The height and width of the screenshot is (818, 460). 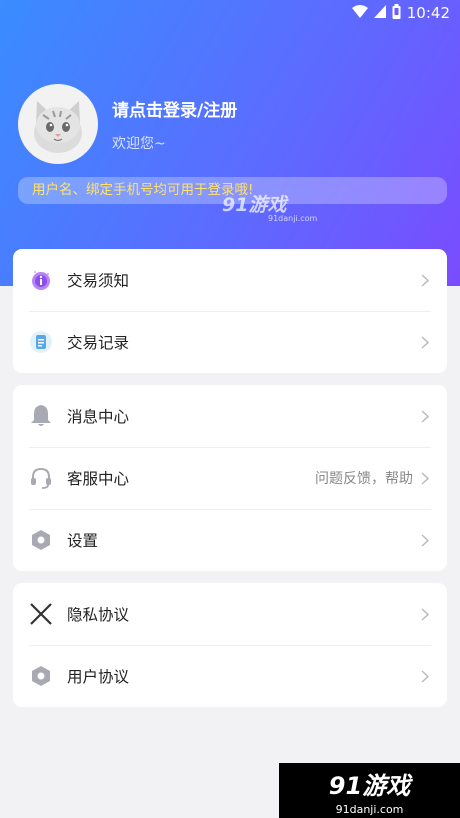 I want to click on trade-card: 交易须知 交易记录, so click(x=230, y=311).